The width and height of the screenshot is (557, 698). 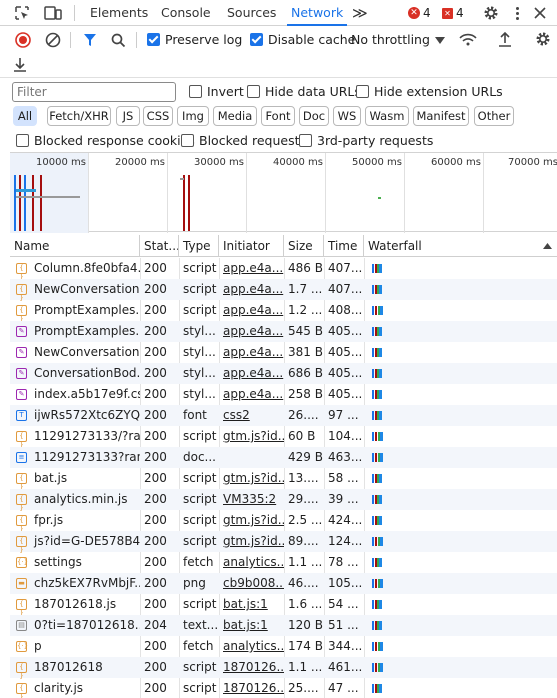 I want to click on tab-elements: Elements, so click(x=119, y=13).